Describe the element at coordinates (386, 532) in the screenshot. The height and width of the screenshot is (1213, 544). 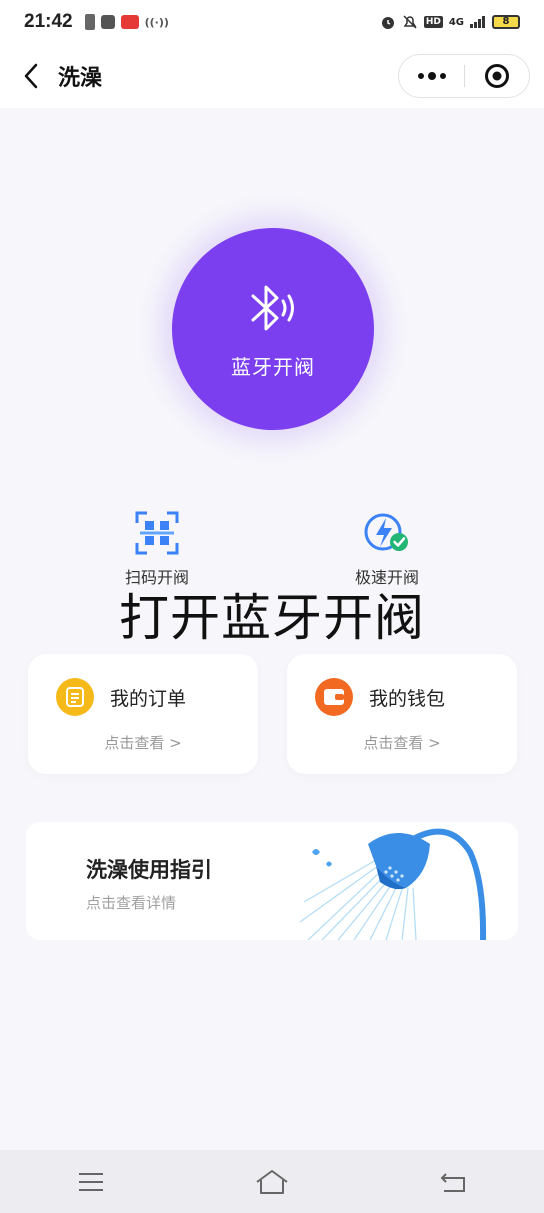
I see `lightning-check-icon` at that location.